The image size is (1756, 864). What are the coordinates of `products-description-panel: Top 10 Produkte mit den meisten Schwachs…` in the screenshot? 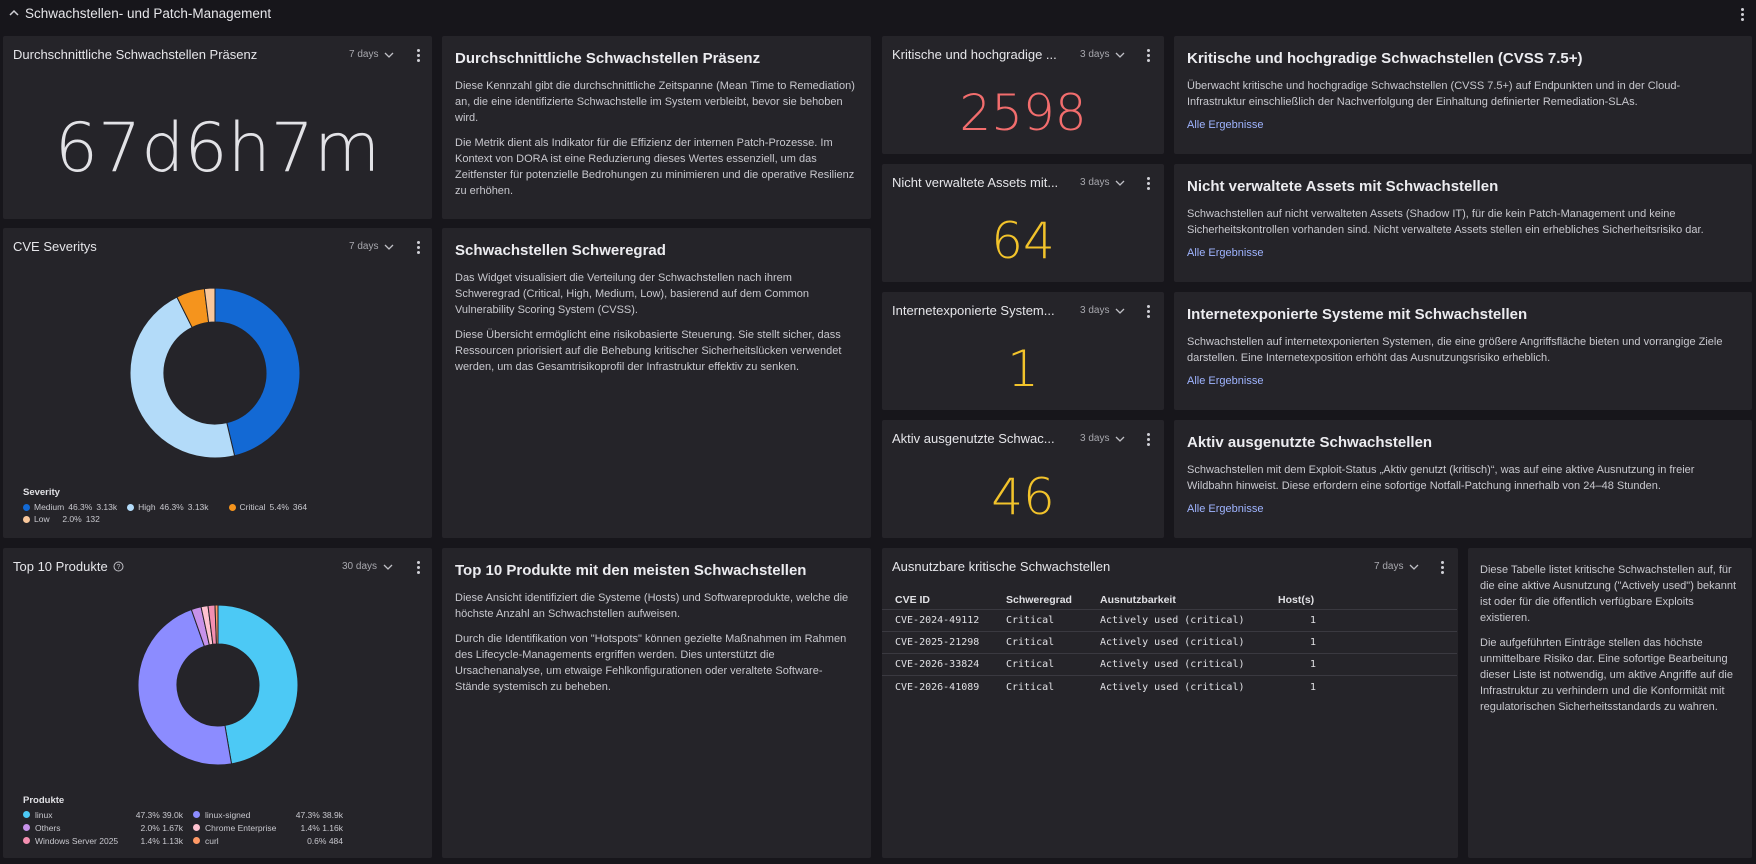 It's located at (656, 703).